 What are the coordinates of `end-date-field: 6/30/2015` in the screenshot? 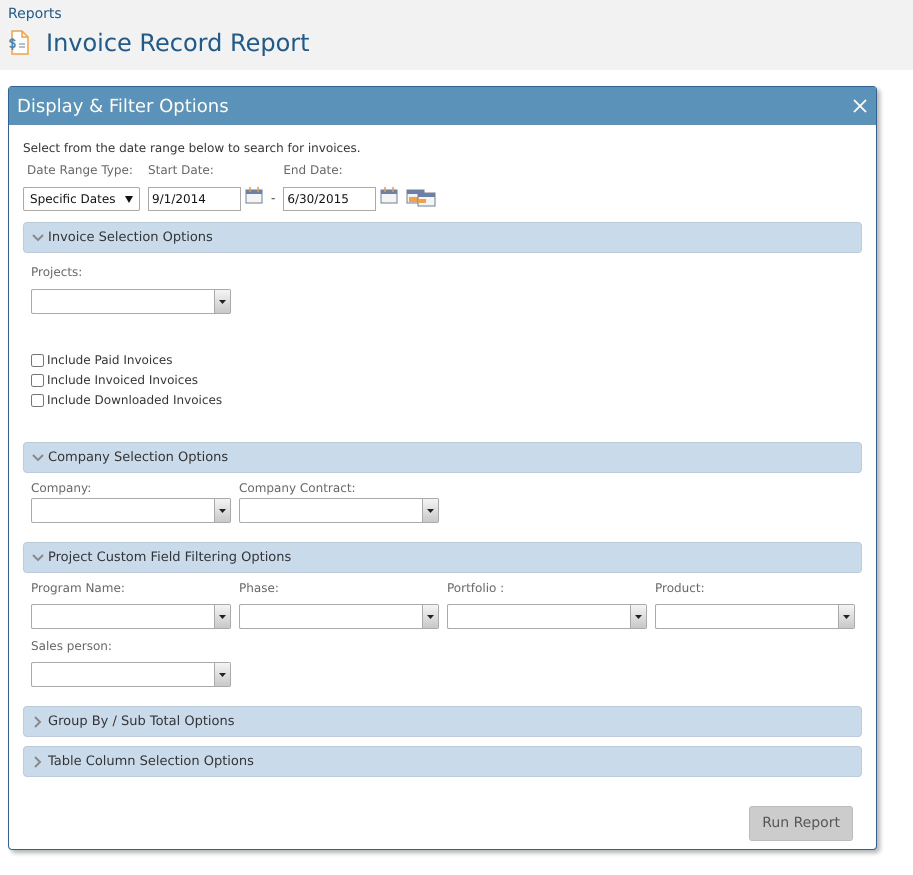 It's located at (329, 199).